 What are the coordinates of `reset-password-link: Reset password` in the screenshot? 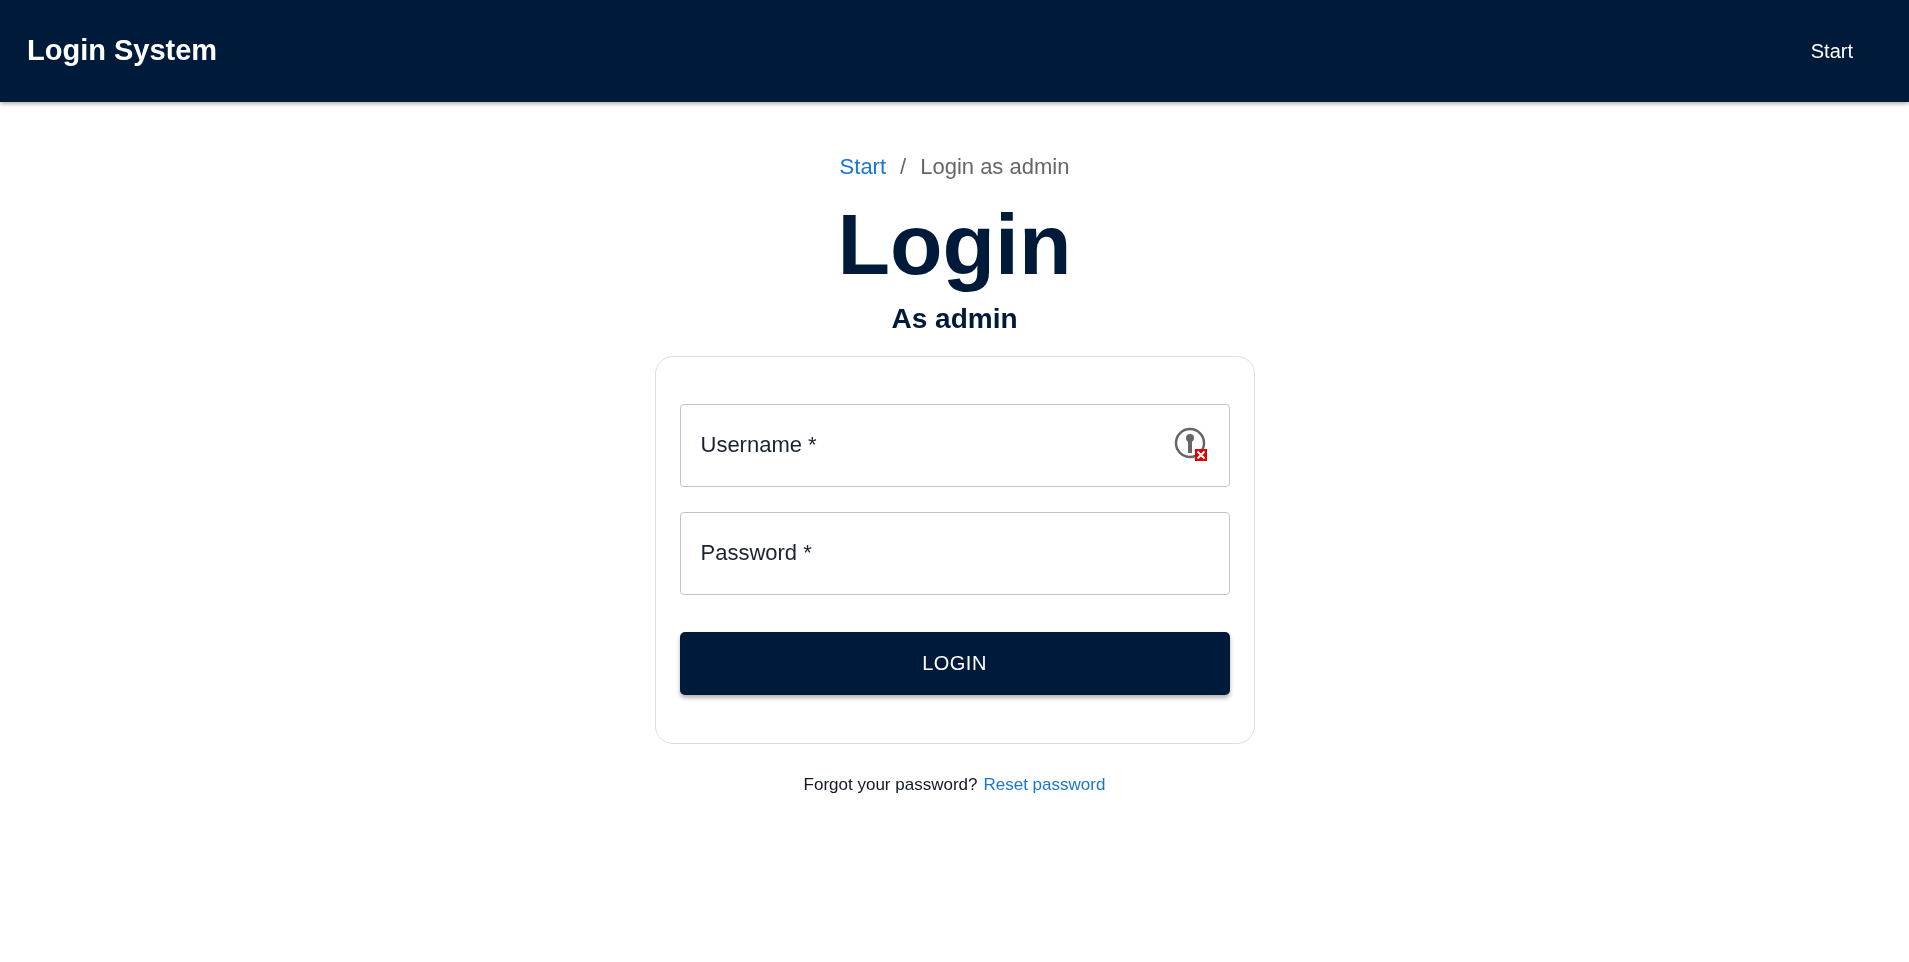 It's located at (1044, 784).